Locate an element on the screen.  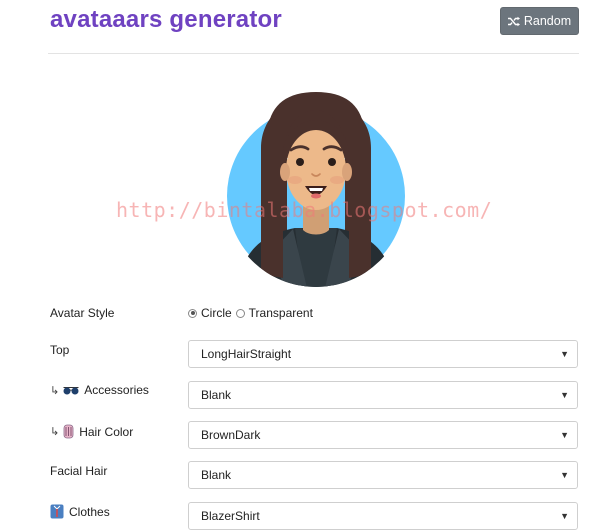
accessories-select-value: Blank is located at coordinates (216, 395).